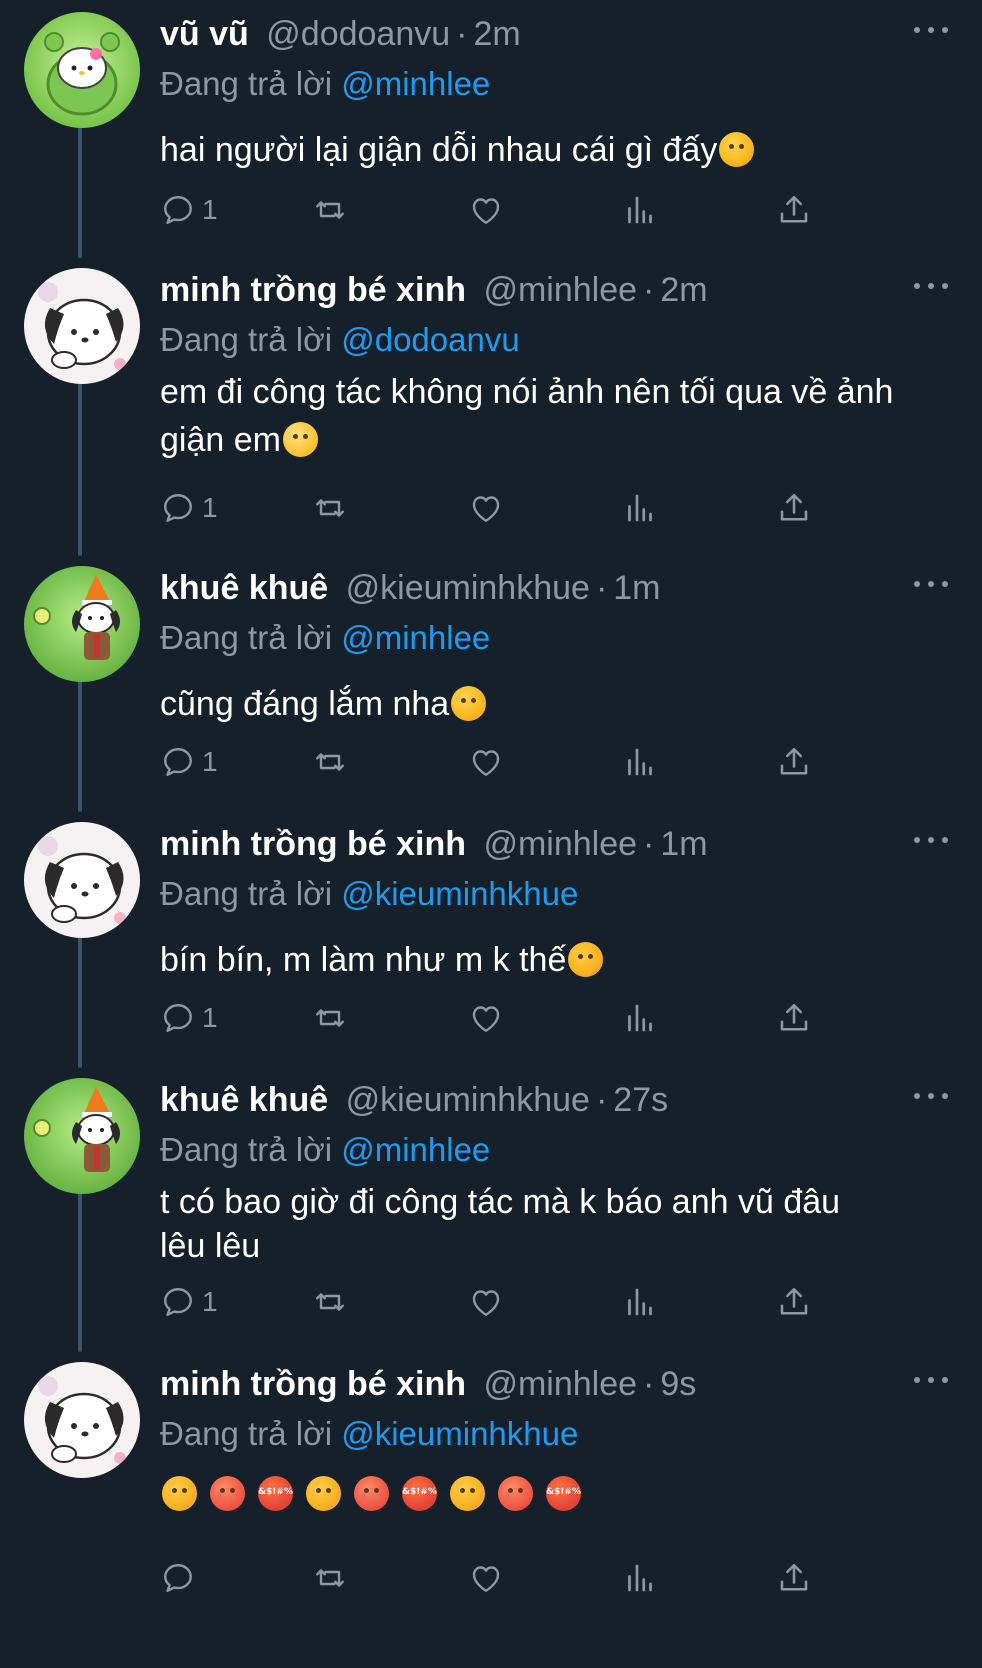 Image resolution: width=982 pixels, height=1668 pixels. I want to click on display-name: vũ vũ, so click(204, 34).